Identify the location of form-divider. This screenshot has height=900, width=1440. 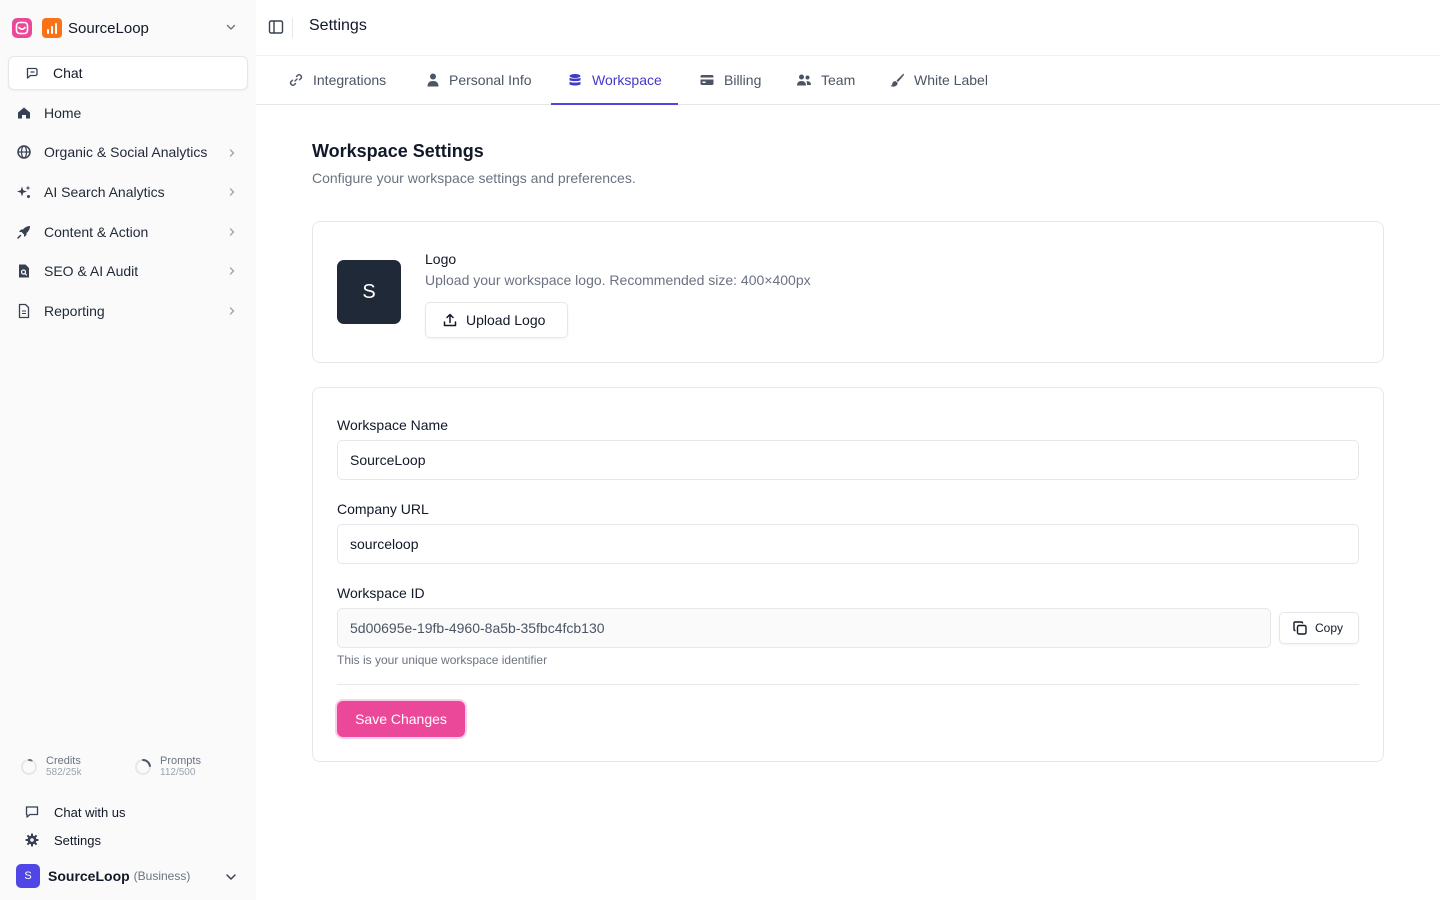
(848, 684).